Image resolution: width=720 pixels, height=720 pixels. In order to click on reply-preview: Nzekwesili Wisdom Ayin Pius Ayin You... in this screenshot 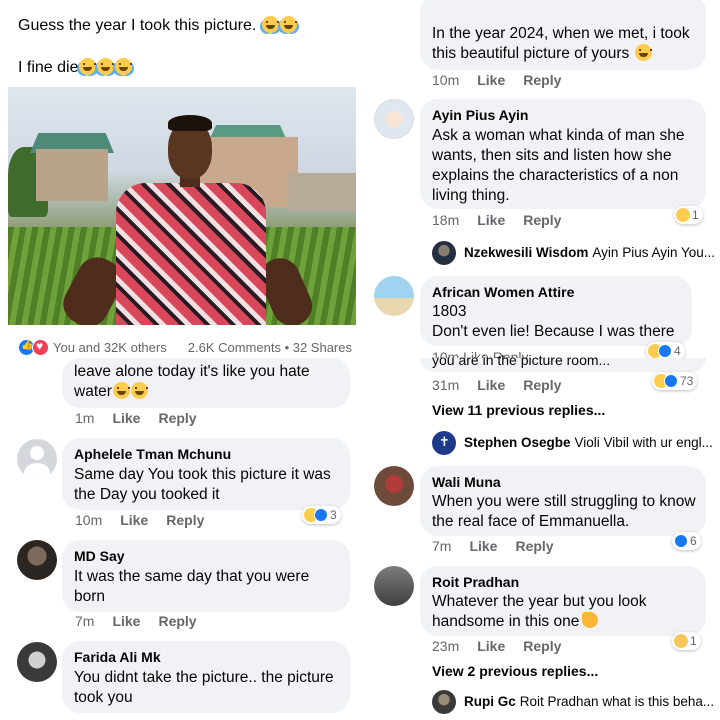, I will do `click(589, 252)`.